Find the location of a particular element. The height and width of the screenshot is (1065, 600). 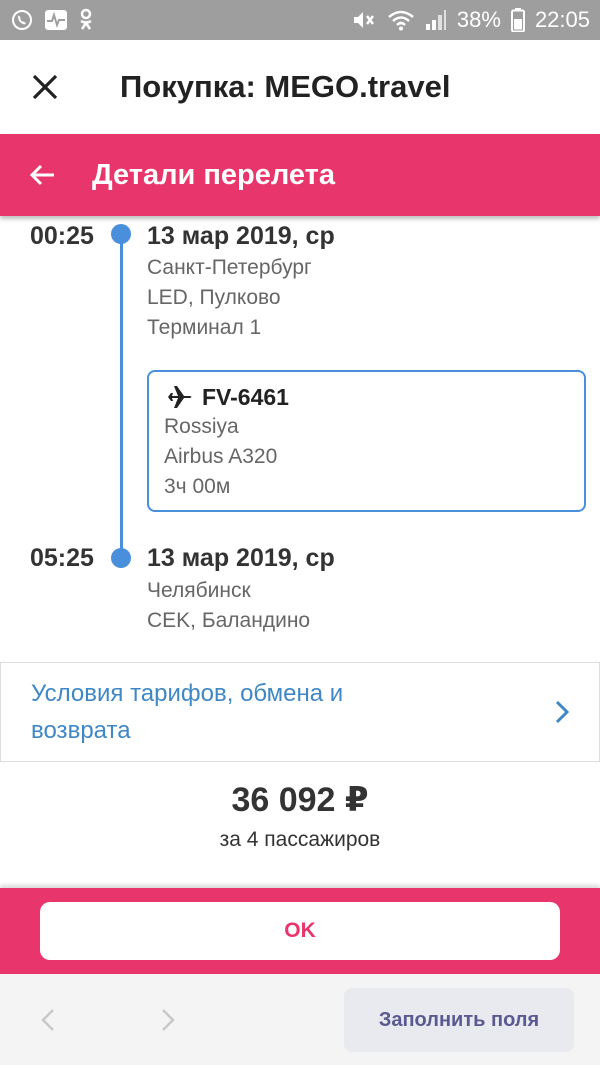

departure-city: Санкт-Петербург is located at coordinates (229, 267).